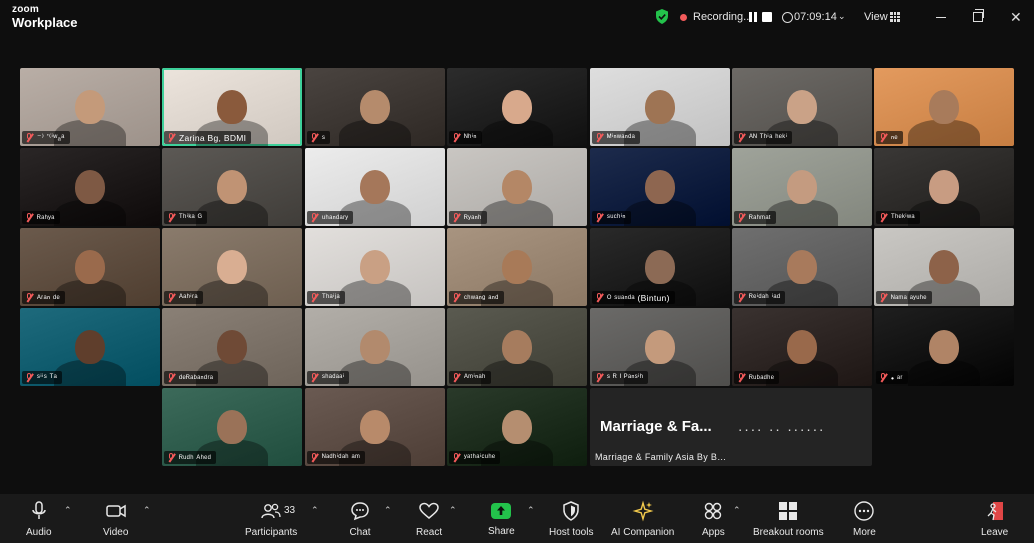 This screenshot has width=1034, height=543. Describe the element at coordinates (232, 267) in the screenshot. I see `participant-tile: ᴬᵃʰⁱʳᵃ` at that location.